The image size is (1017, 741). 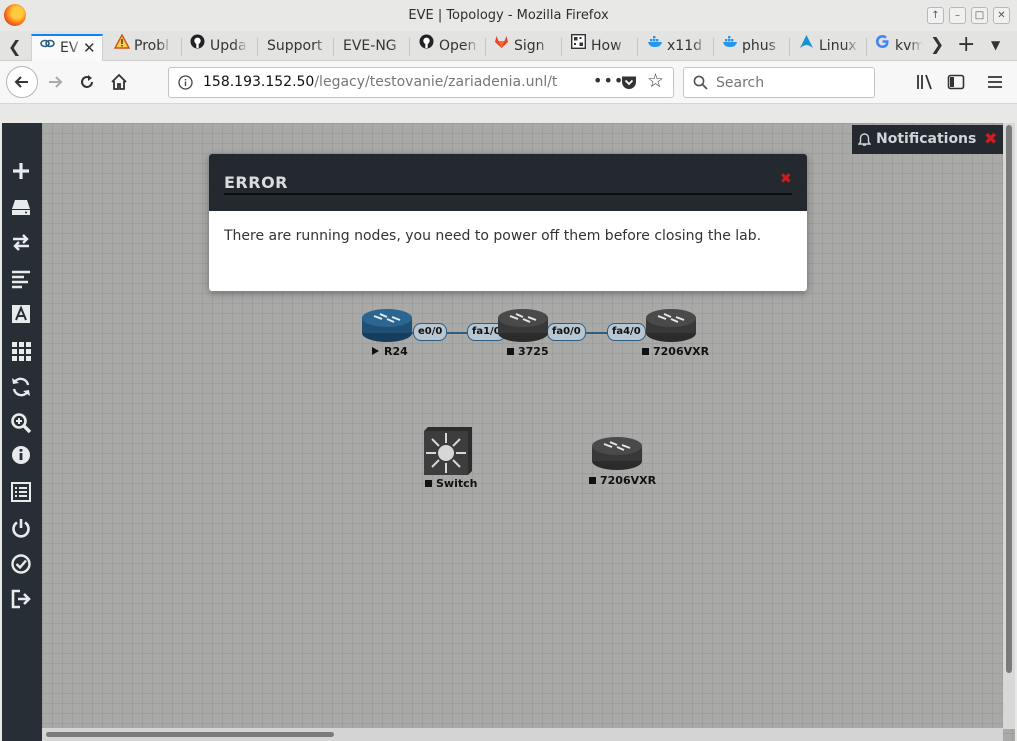 What do you see at coordinates (864, 139) in the screenshot?
I see `bell-icon` at bounding box center [864, 139].